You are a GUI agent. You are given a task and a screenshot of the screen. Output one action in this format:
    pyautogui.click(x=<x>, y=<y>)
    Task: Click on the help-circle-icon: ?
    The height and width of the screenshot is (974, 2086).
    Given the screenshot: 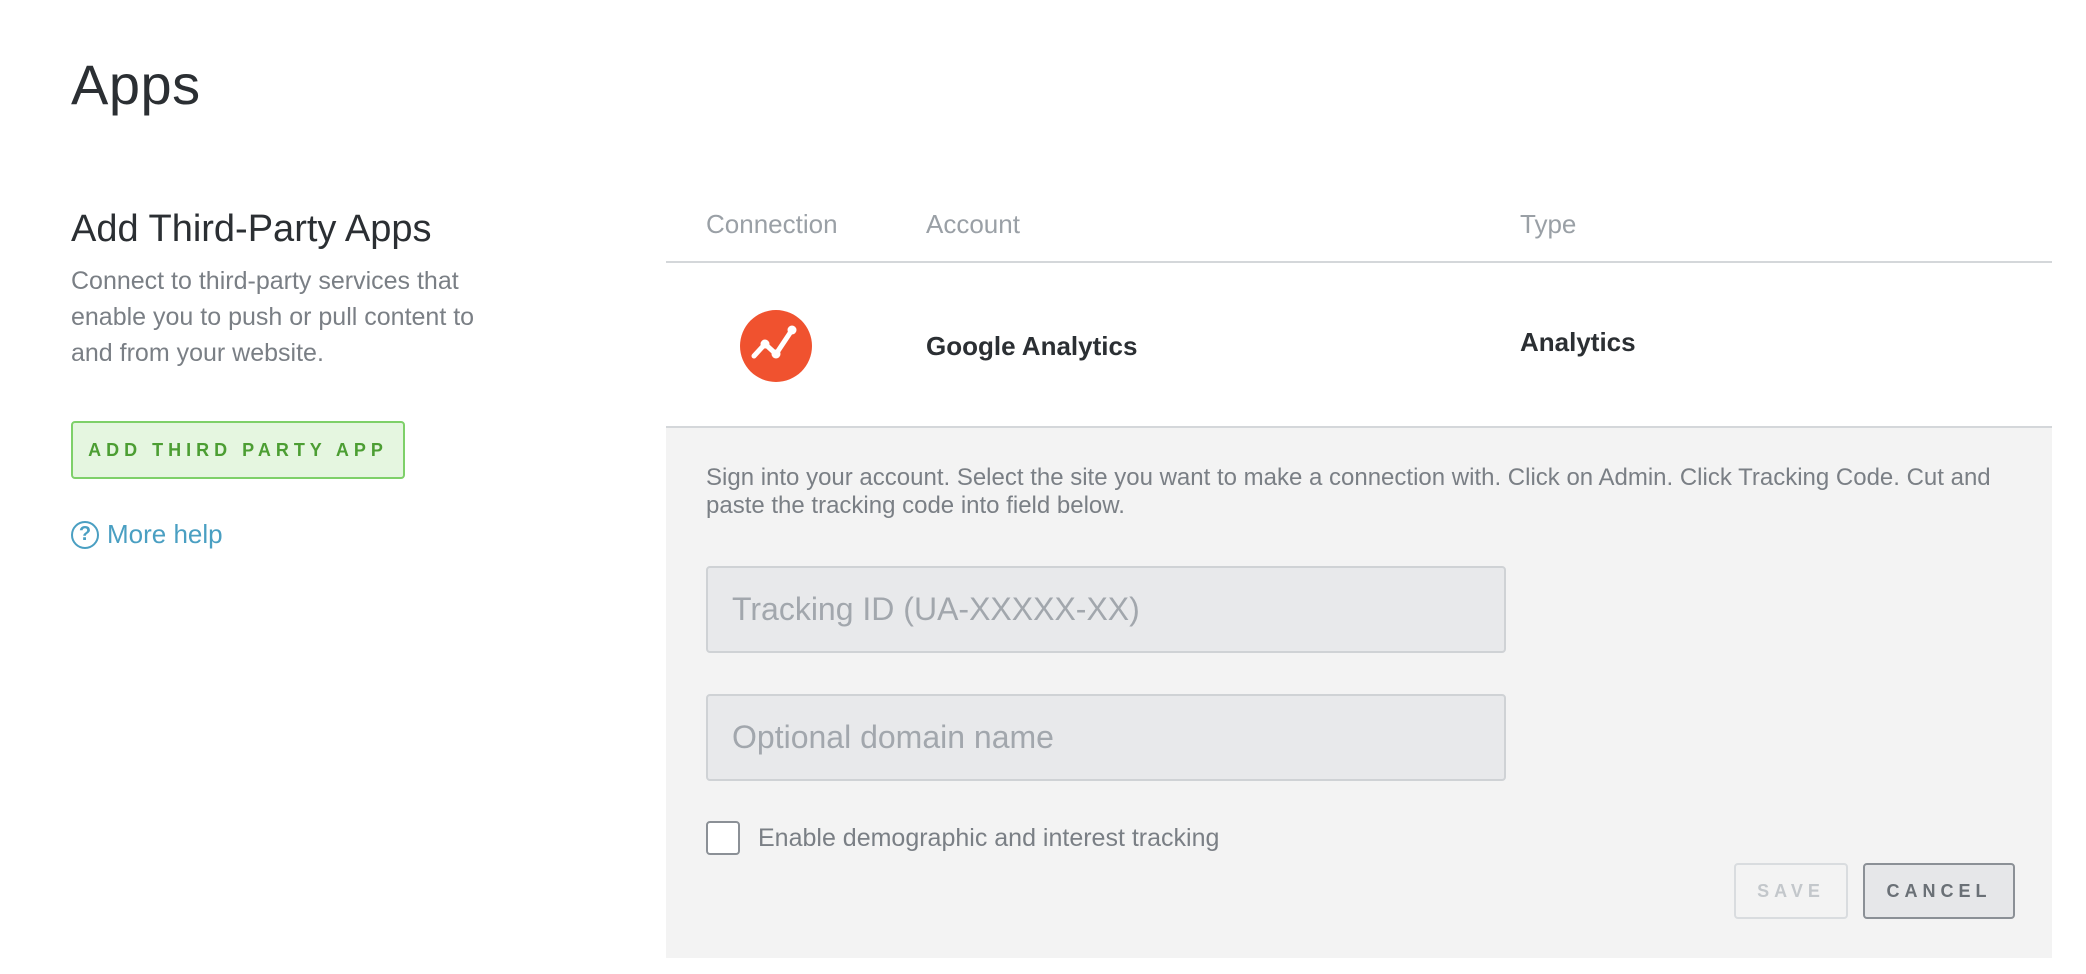 What is the action you would take?
    pyautogui.click(x=85, y=534)
    